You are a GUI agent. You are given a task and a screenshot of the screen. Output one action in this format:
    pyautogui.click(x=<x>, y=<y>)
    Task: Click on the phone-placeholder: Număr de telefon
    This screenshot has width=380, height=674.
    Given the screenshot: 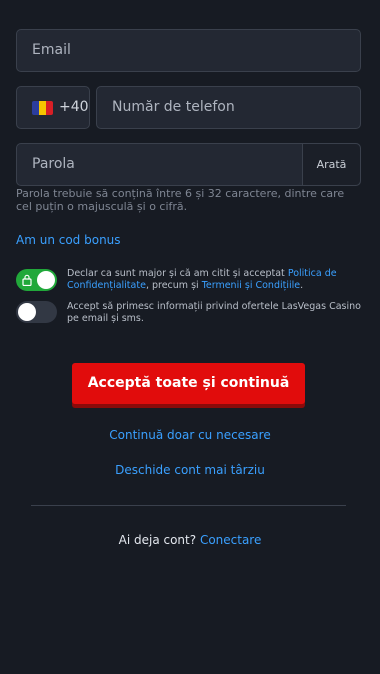 What is the action you would take?
    pyautogui.click(x=173, y=107)
    